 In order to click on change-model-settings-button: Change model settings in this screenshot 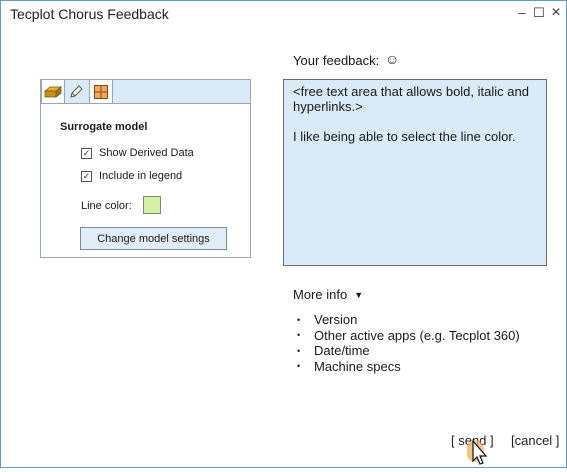, I will do `click(153, 238)`.